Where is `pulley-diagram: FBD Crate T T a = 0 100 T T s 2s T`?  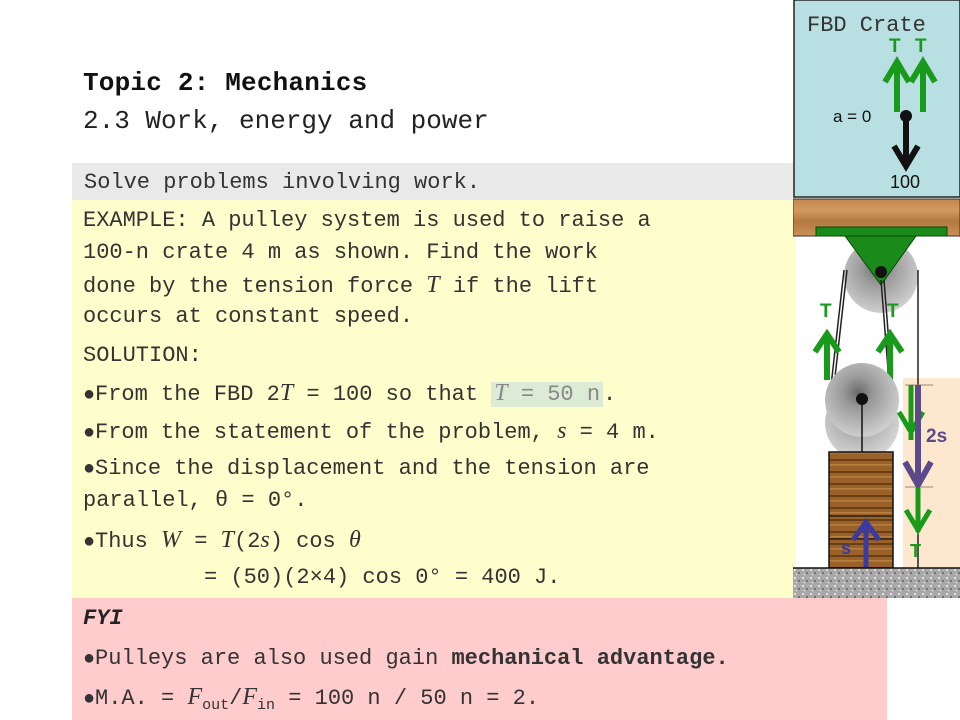
pulley-diagram: FBD Crate T T a = 0 100 T T s 2s T is located at coordinates (876, 299).